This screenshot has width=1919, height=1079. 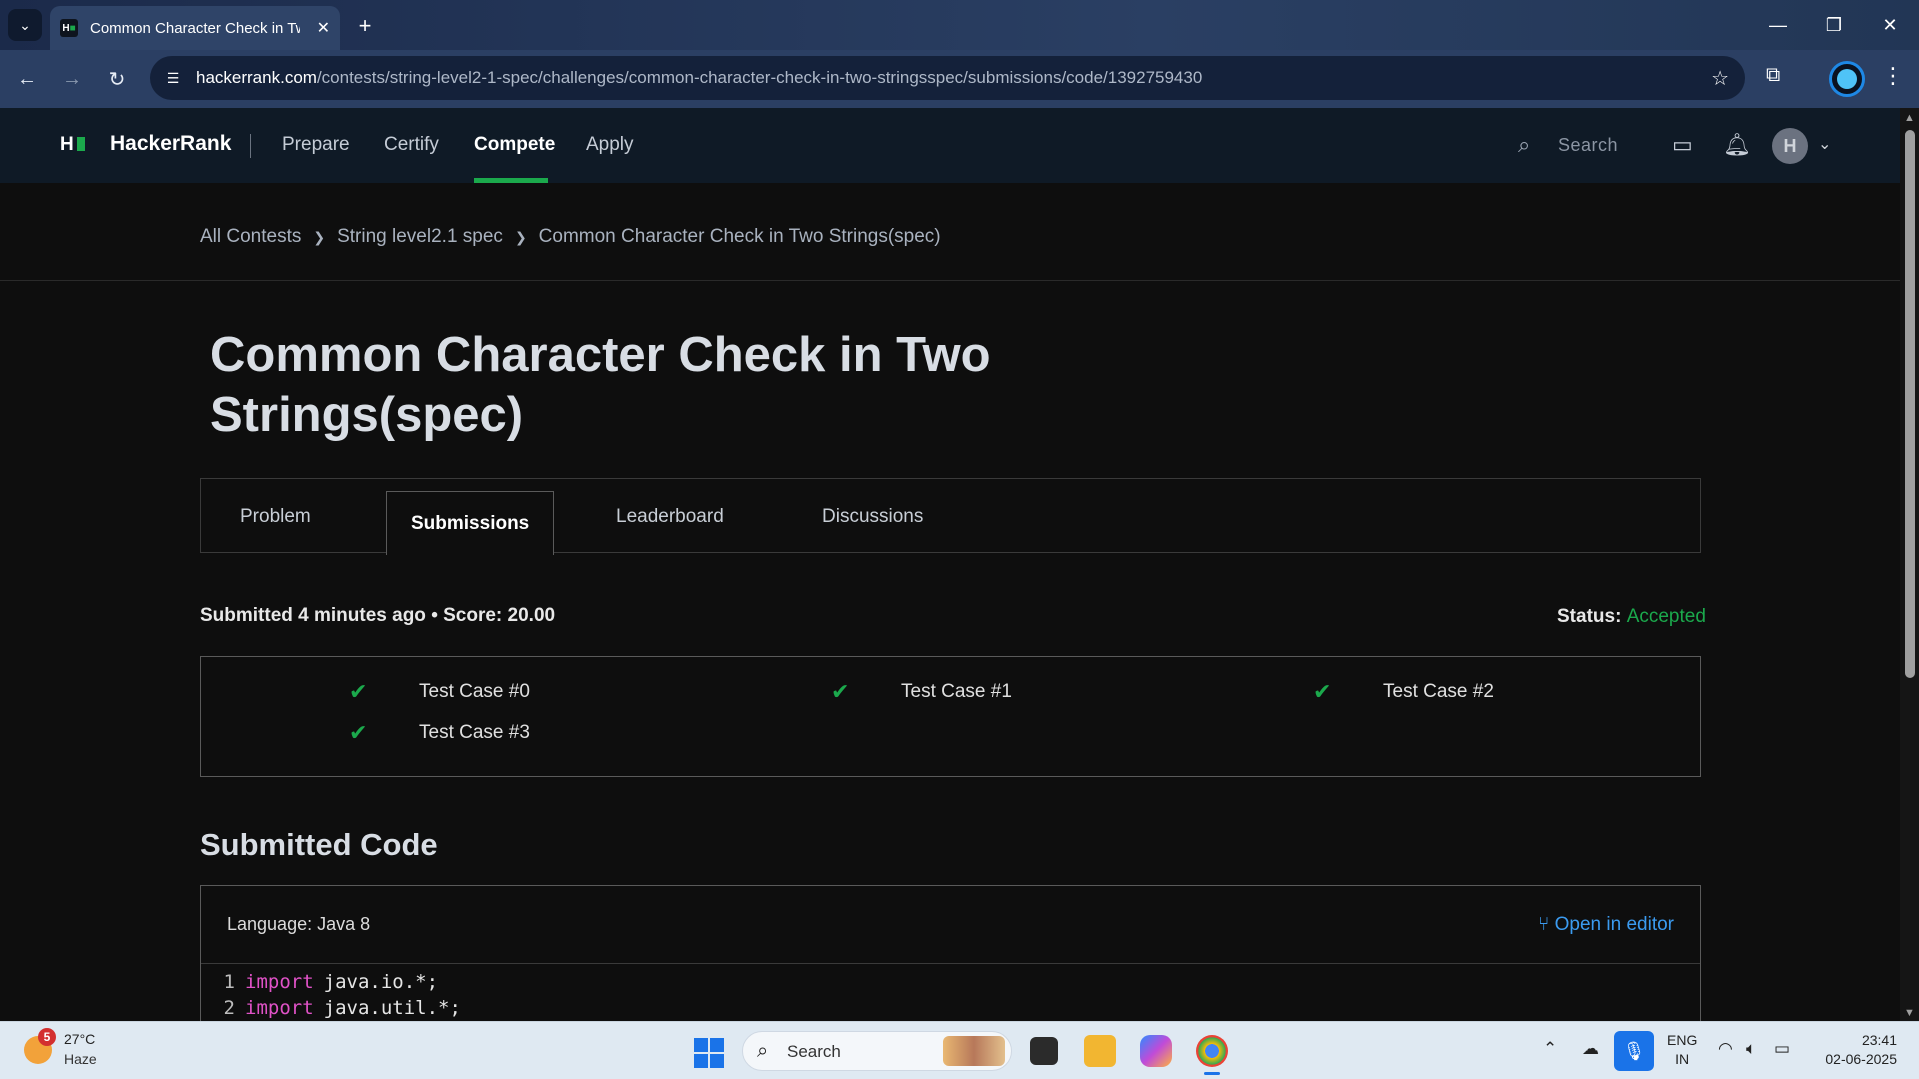 I want to click on browser-menu-icon: ⋮, so click(x=1893, y=76).